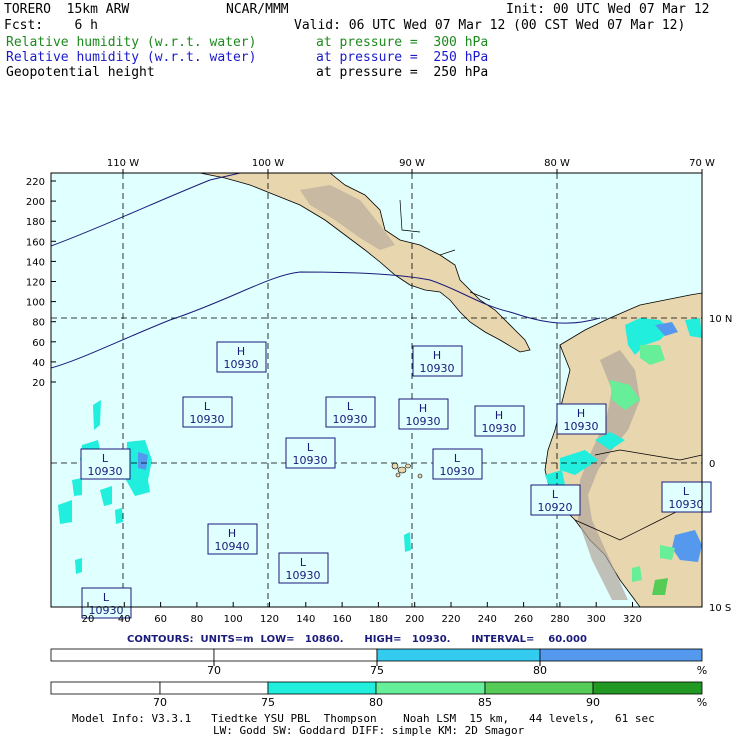 The height and width of the screenshot is (740, 740). What do you see at coordinates (232, 546) in the screenshot?
I see `marker-value: 10940` at bounding box center [232, 546].